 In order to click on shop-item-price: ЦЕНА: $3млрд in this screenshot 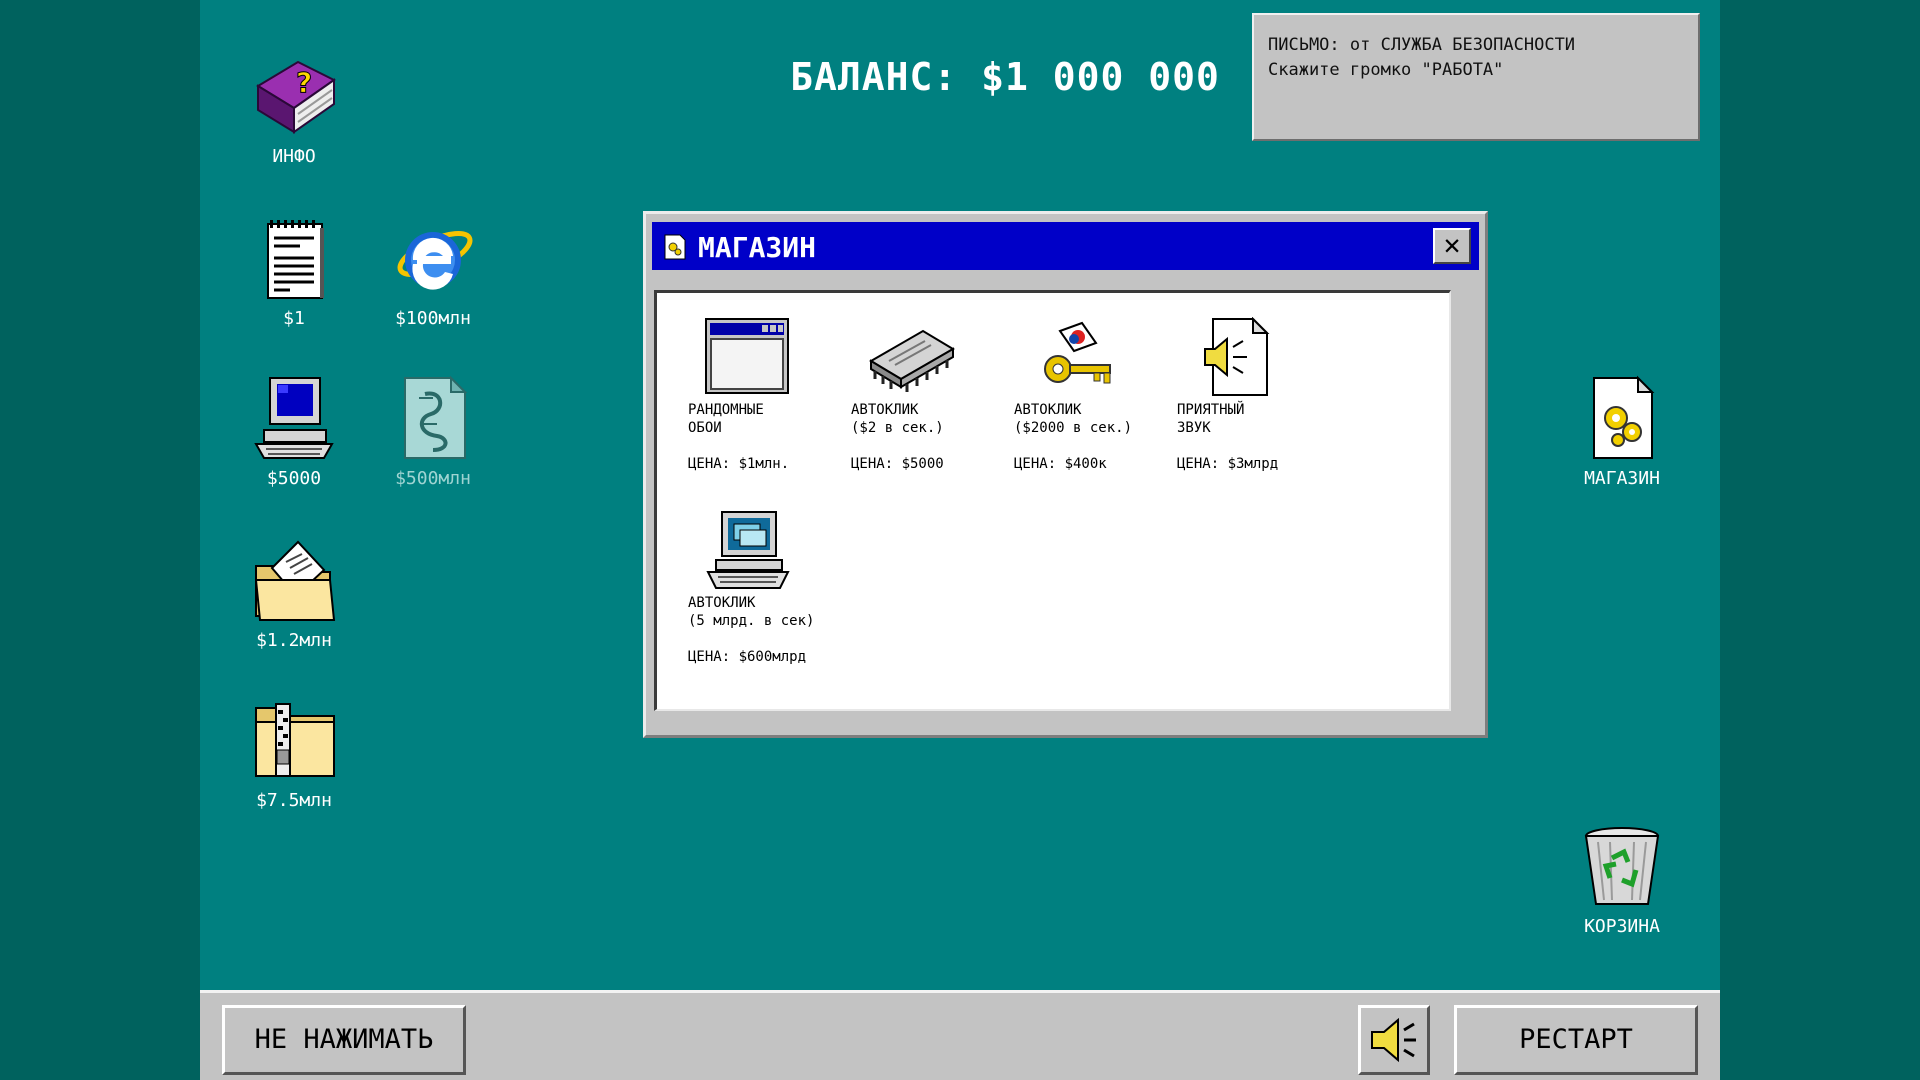, I will do `click(1228, 464)`.